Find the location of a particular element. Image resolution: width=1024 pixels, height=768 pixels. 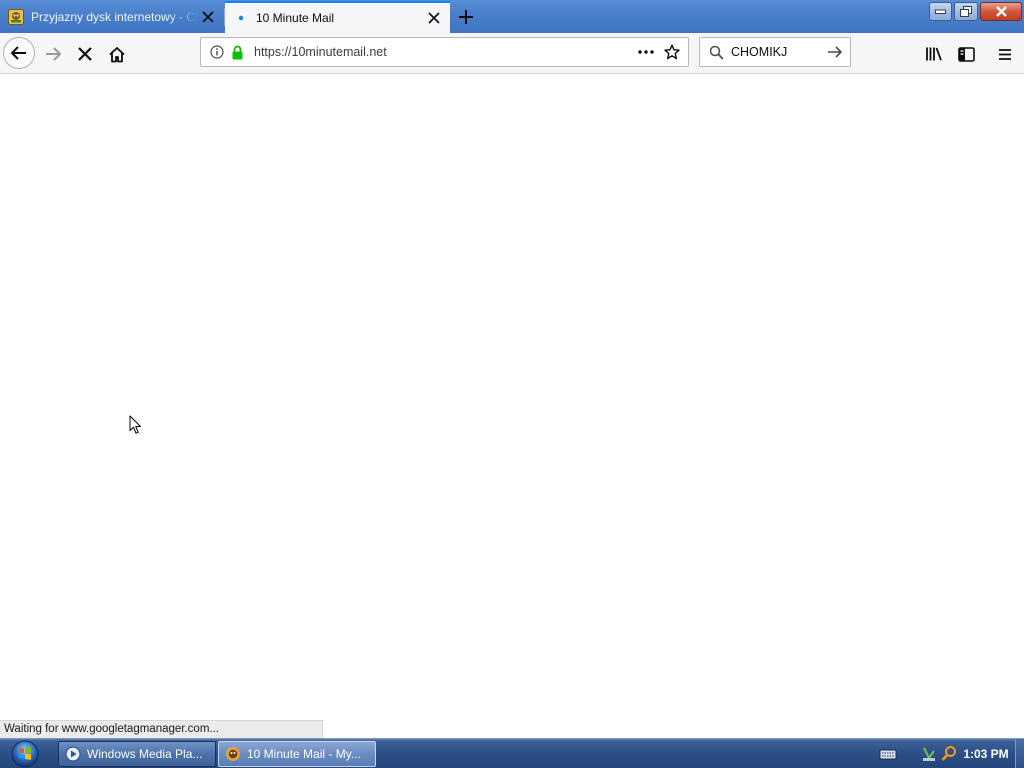

mouse-cursor-icon is located at coordinates (135, 424).